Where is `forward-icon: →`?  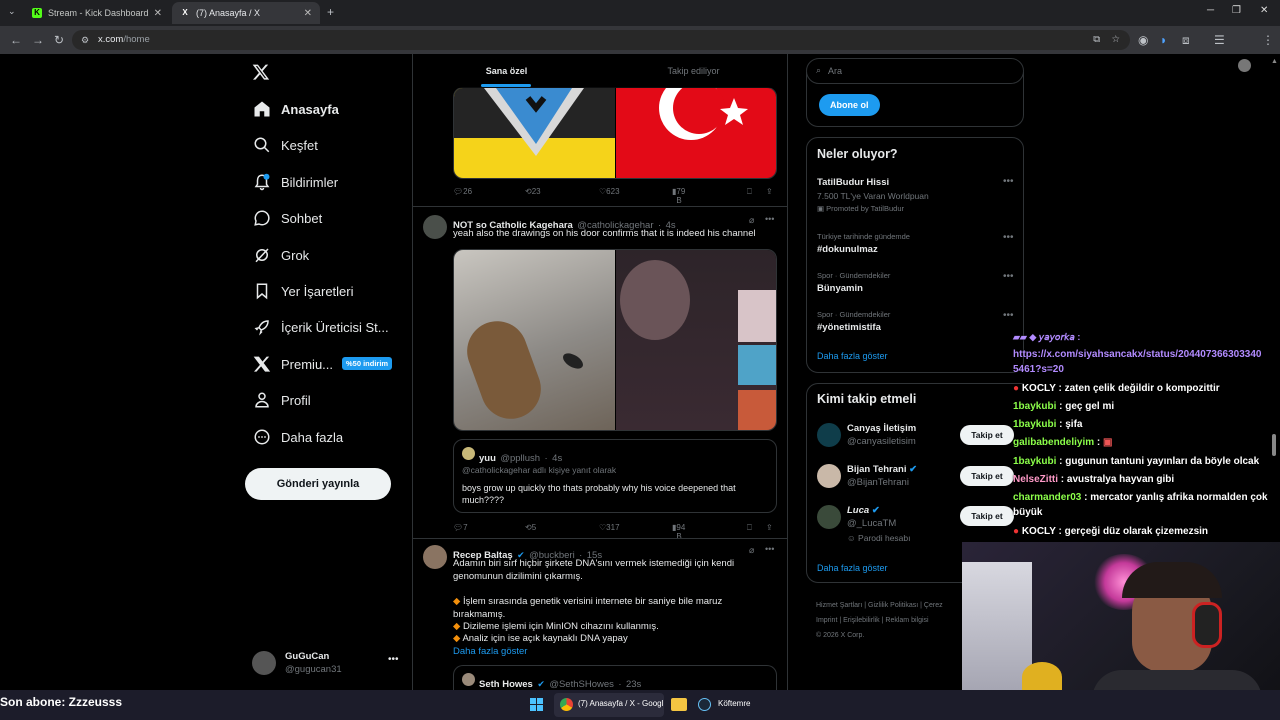 forward-icon: → is located at coordinates (38, 40).